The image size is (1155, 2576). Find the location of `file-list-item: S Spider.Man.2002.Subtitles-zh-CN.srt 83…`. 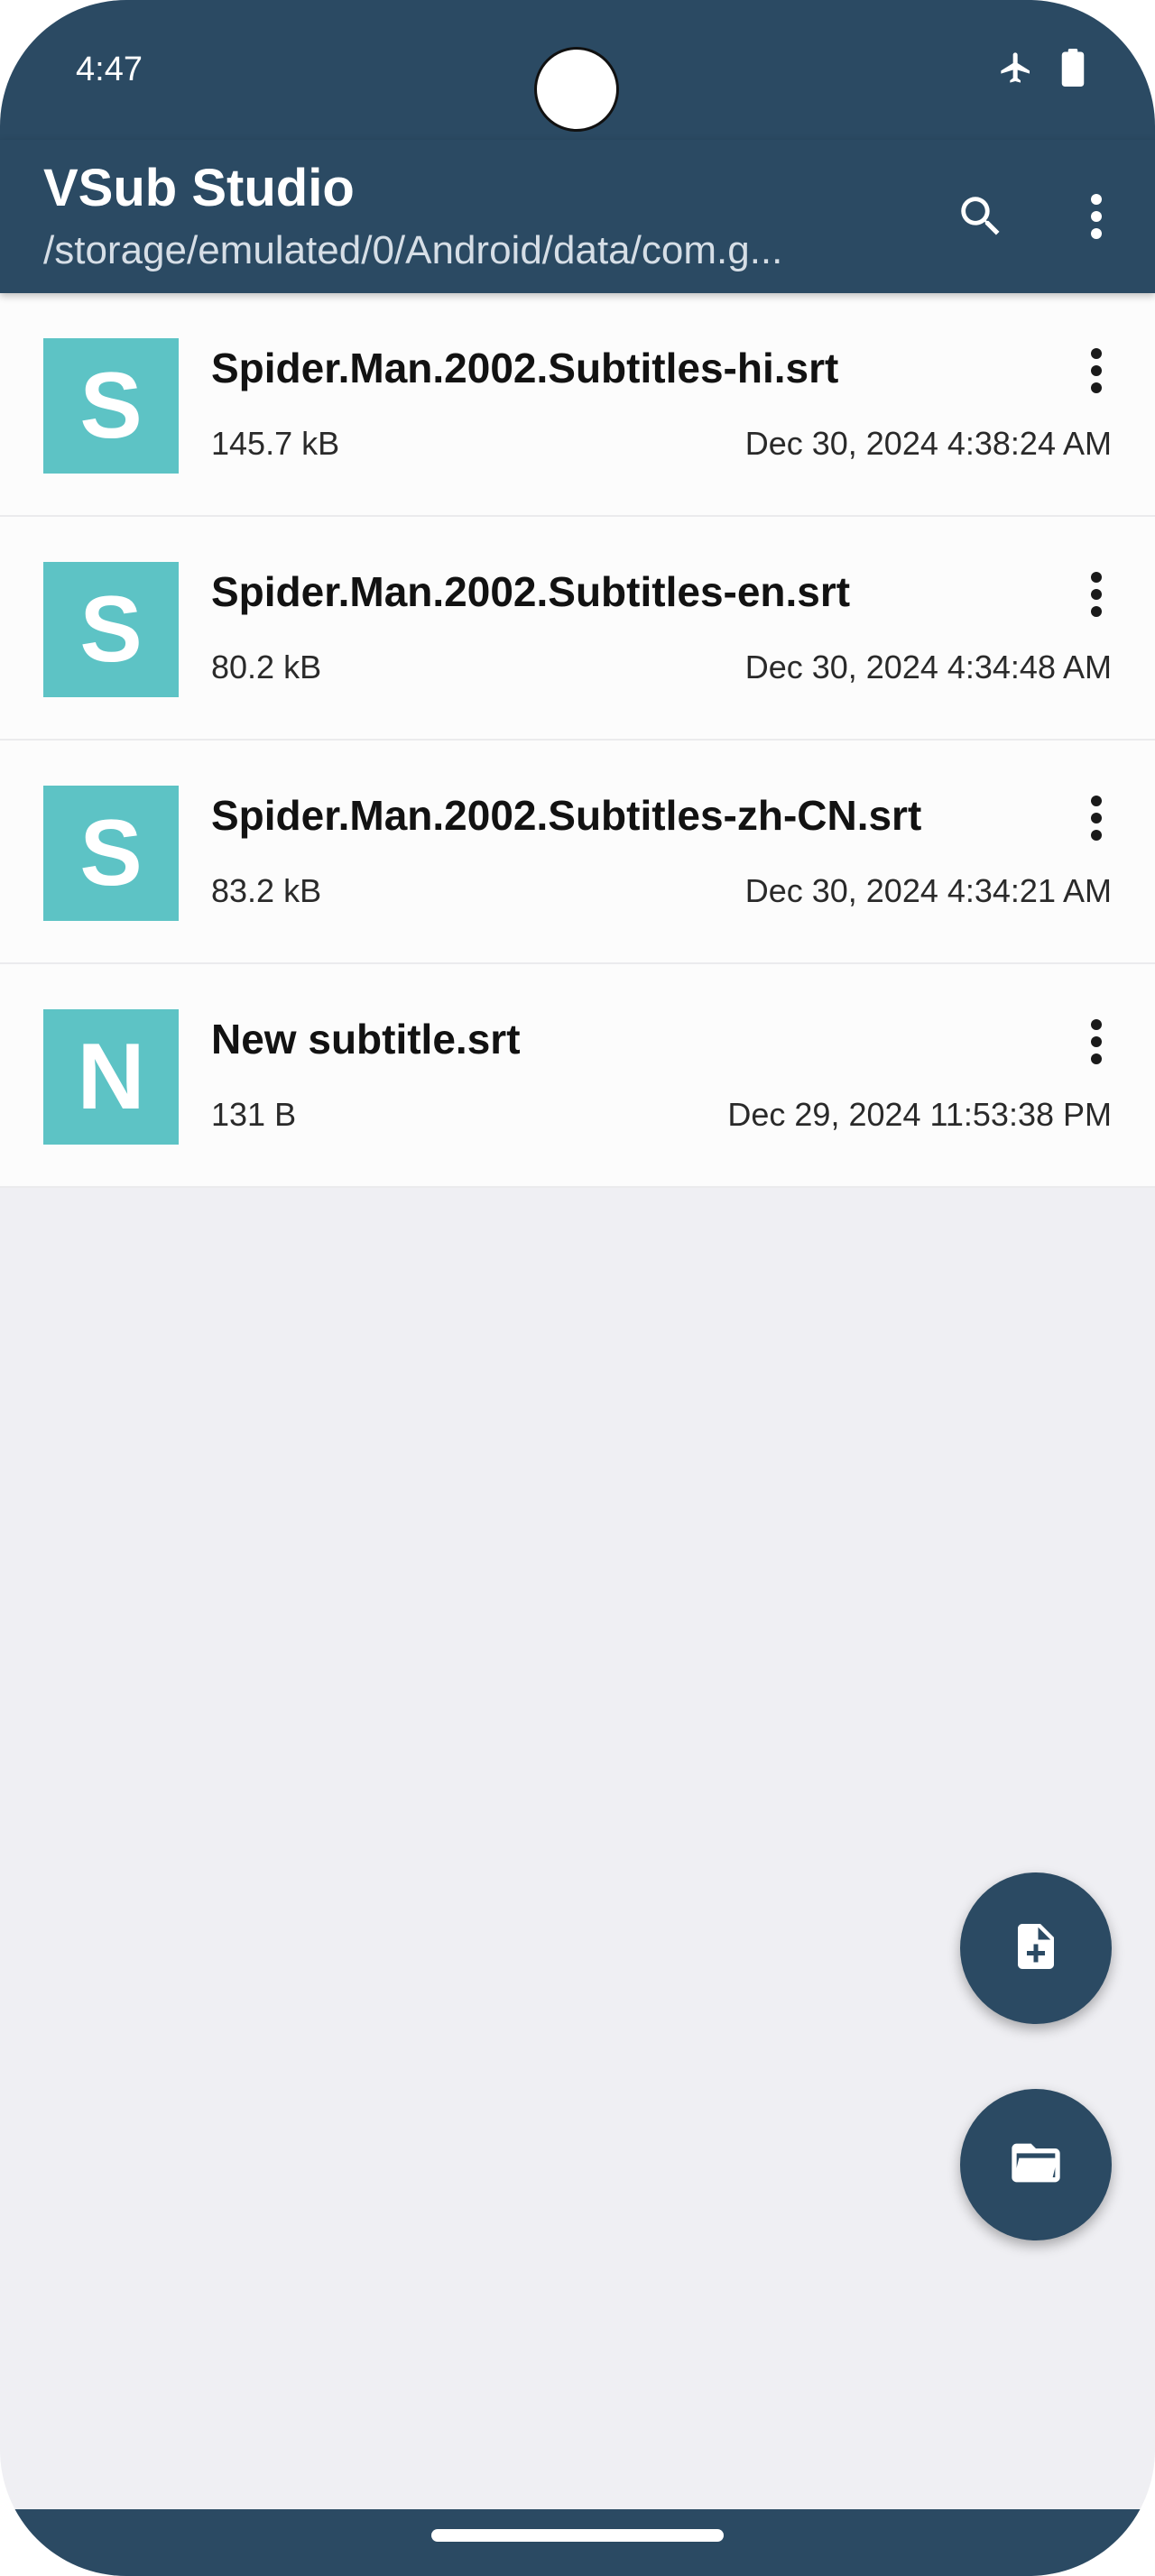

file-list-item: S Spider.Man.2002.Subtitles-zh-CN.srt 83… is located at coordinates (577, 852).